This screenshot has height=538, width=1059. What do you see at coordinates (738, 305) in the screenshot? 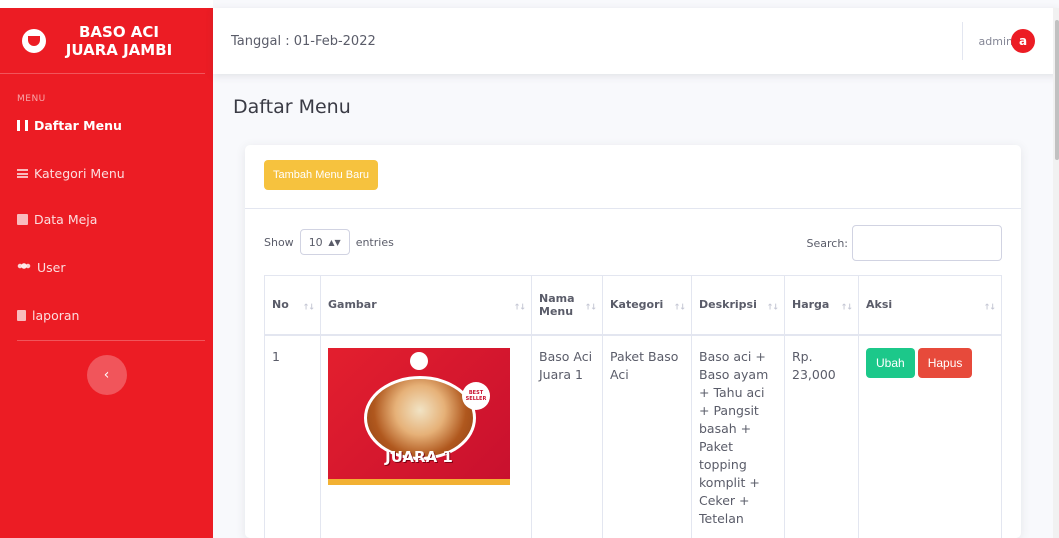
I see `column-header-deskripsi: Deskripsi ↑↓` at bounding box center [738, 305].